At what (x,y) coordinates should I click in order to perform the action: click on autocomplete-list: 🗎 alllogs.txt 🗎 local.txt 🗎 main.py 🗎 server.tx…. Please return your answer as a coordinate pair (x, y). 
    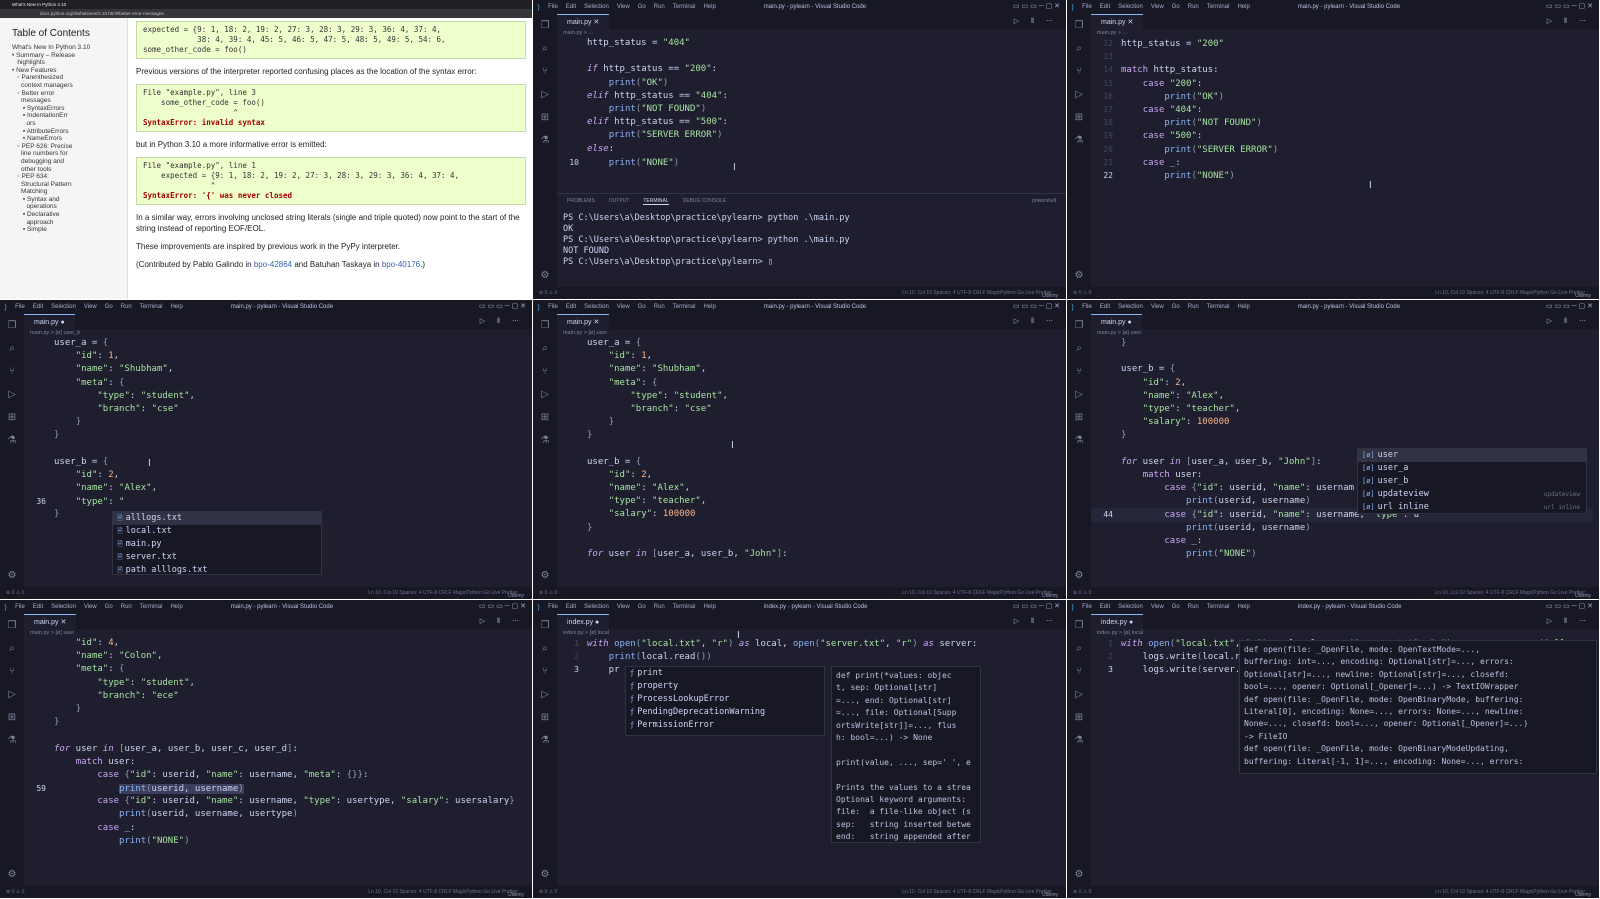
    Looking at the image, I should click on (217, 543).